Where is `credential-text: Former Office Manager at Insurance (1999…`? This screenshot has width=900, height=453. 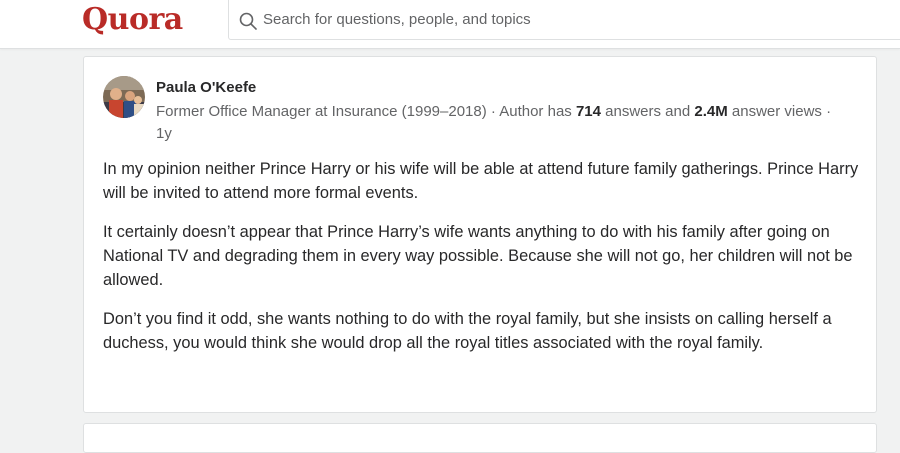
credential-text: Former Office Manager at Insurance (1999… is located at coordinates (366, 111).